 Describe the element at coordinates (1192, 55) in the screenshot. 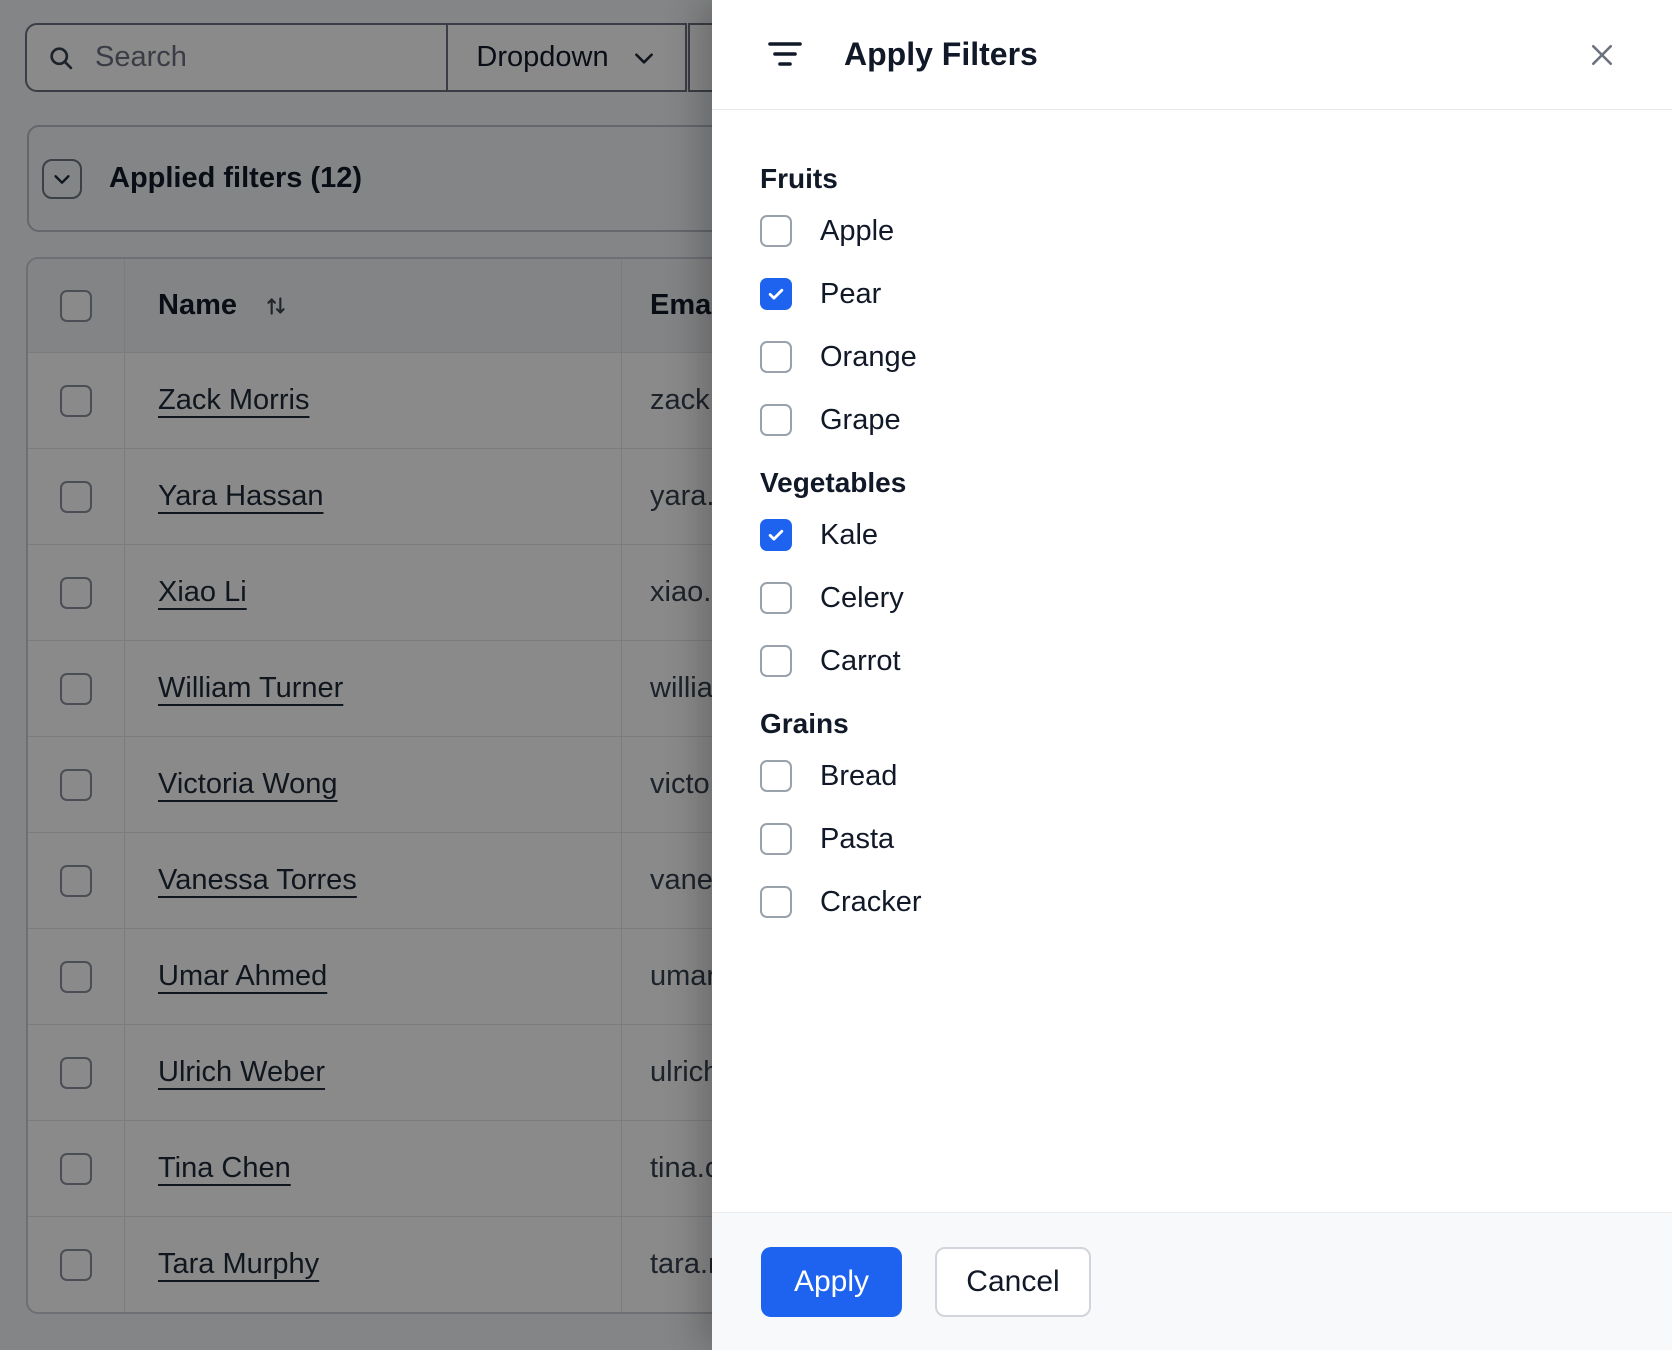

I see `panel-header: Apply Filters` at that location.